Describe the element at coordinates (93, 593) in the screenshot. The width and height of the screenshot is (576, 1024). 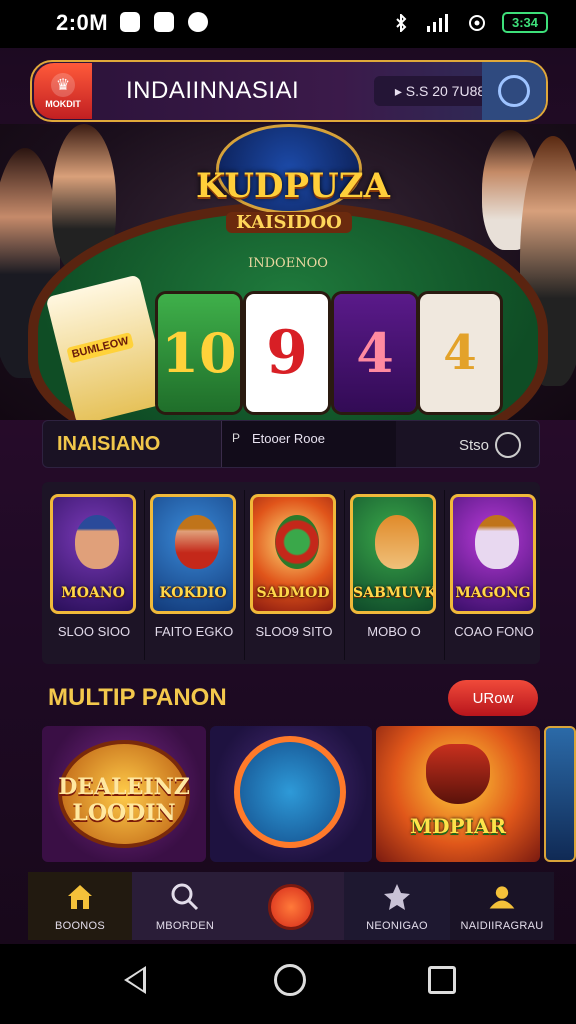
I see `game-name: MOANO` at that location.